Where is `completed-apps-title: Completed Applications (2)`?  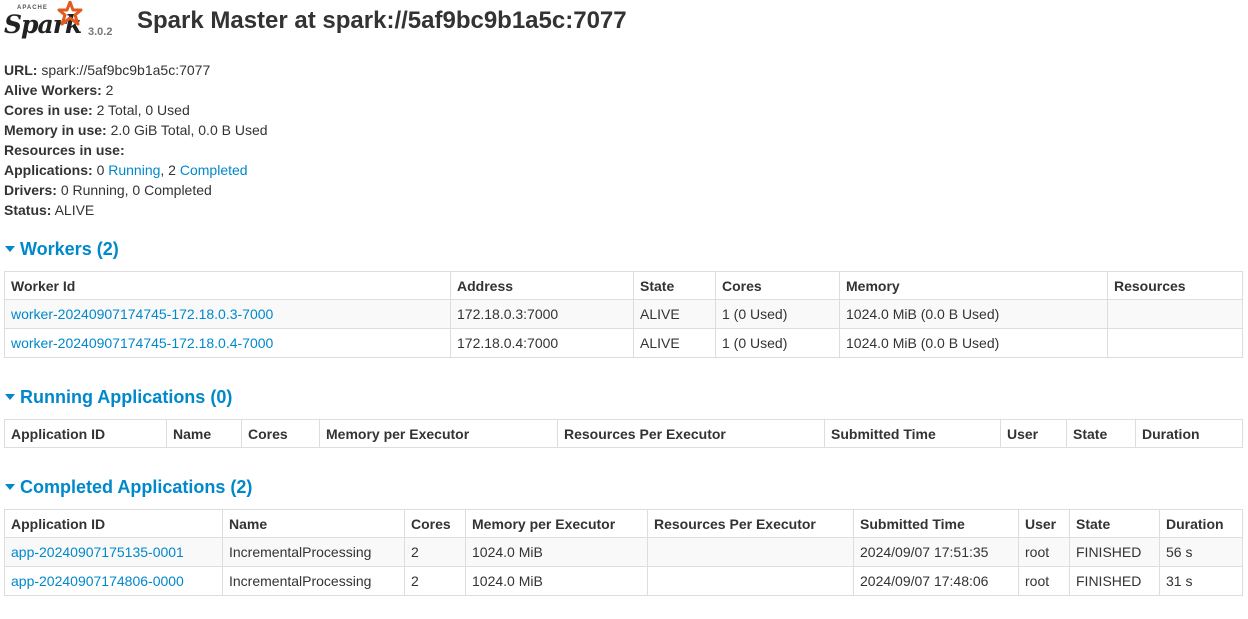
completed-apps-title: Completed Applications (2) is located at coordinates (136, 487).